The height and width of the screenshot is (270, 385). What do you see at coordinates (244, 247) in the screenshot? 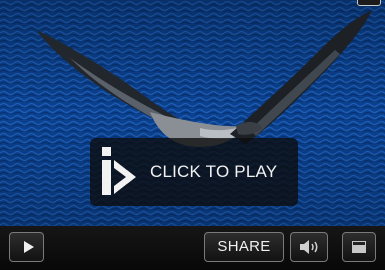
I see `share-button: SHARE` at bounding box center [244, 247].